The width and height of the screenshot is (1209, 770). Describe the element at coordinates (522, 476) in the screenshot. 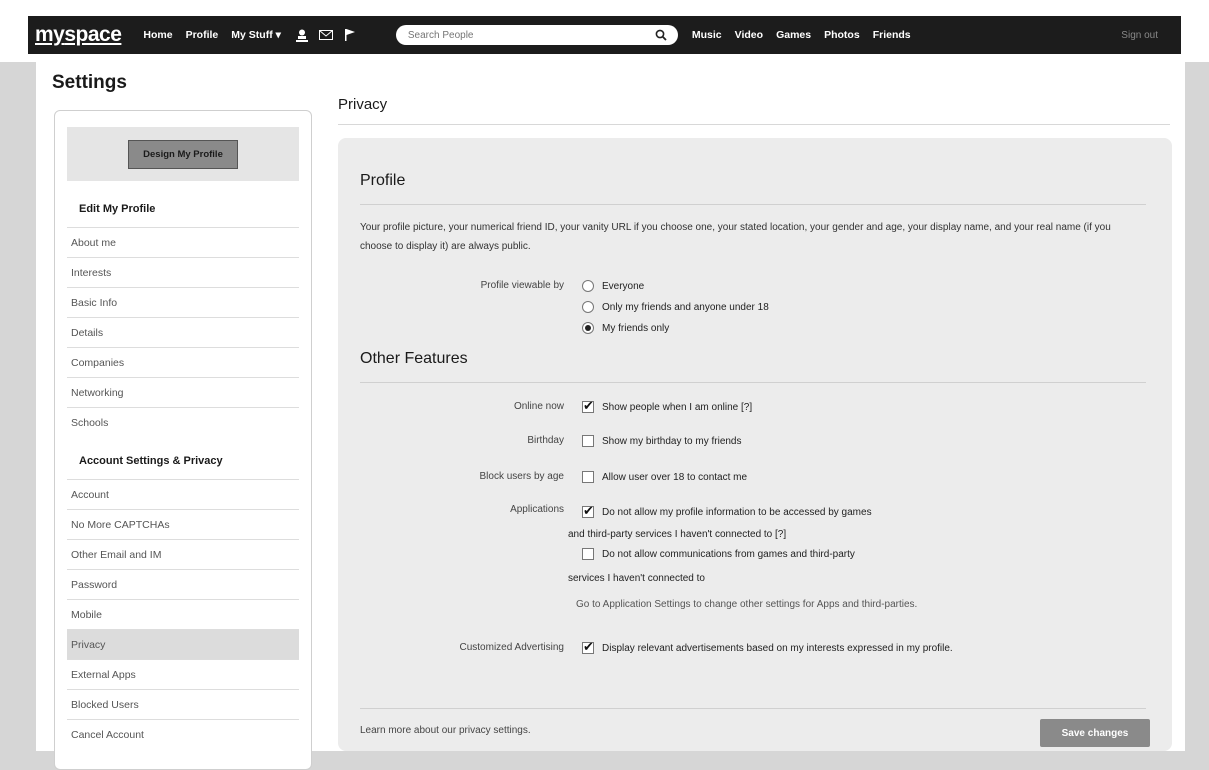

I see `block-users-label: Block users by age` at that location.